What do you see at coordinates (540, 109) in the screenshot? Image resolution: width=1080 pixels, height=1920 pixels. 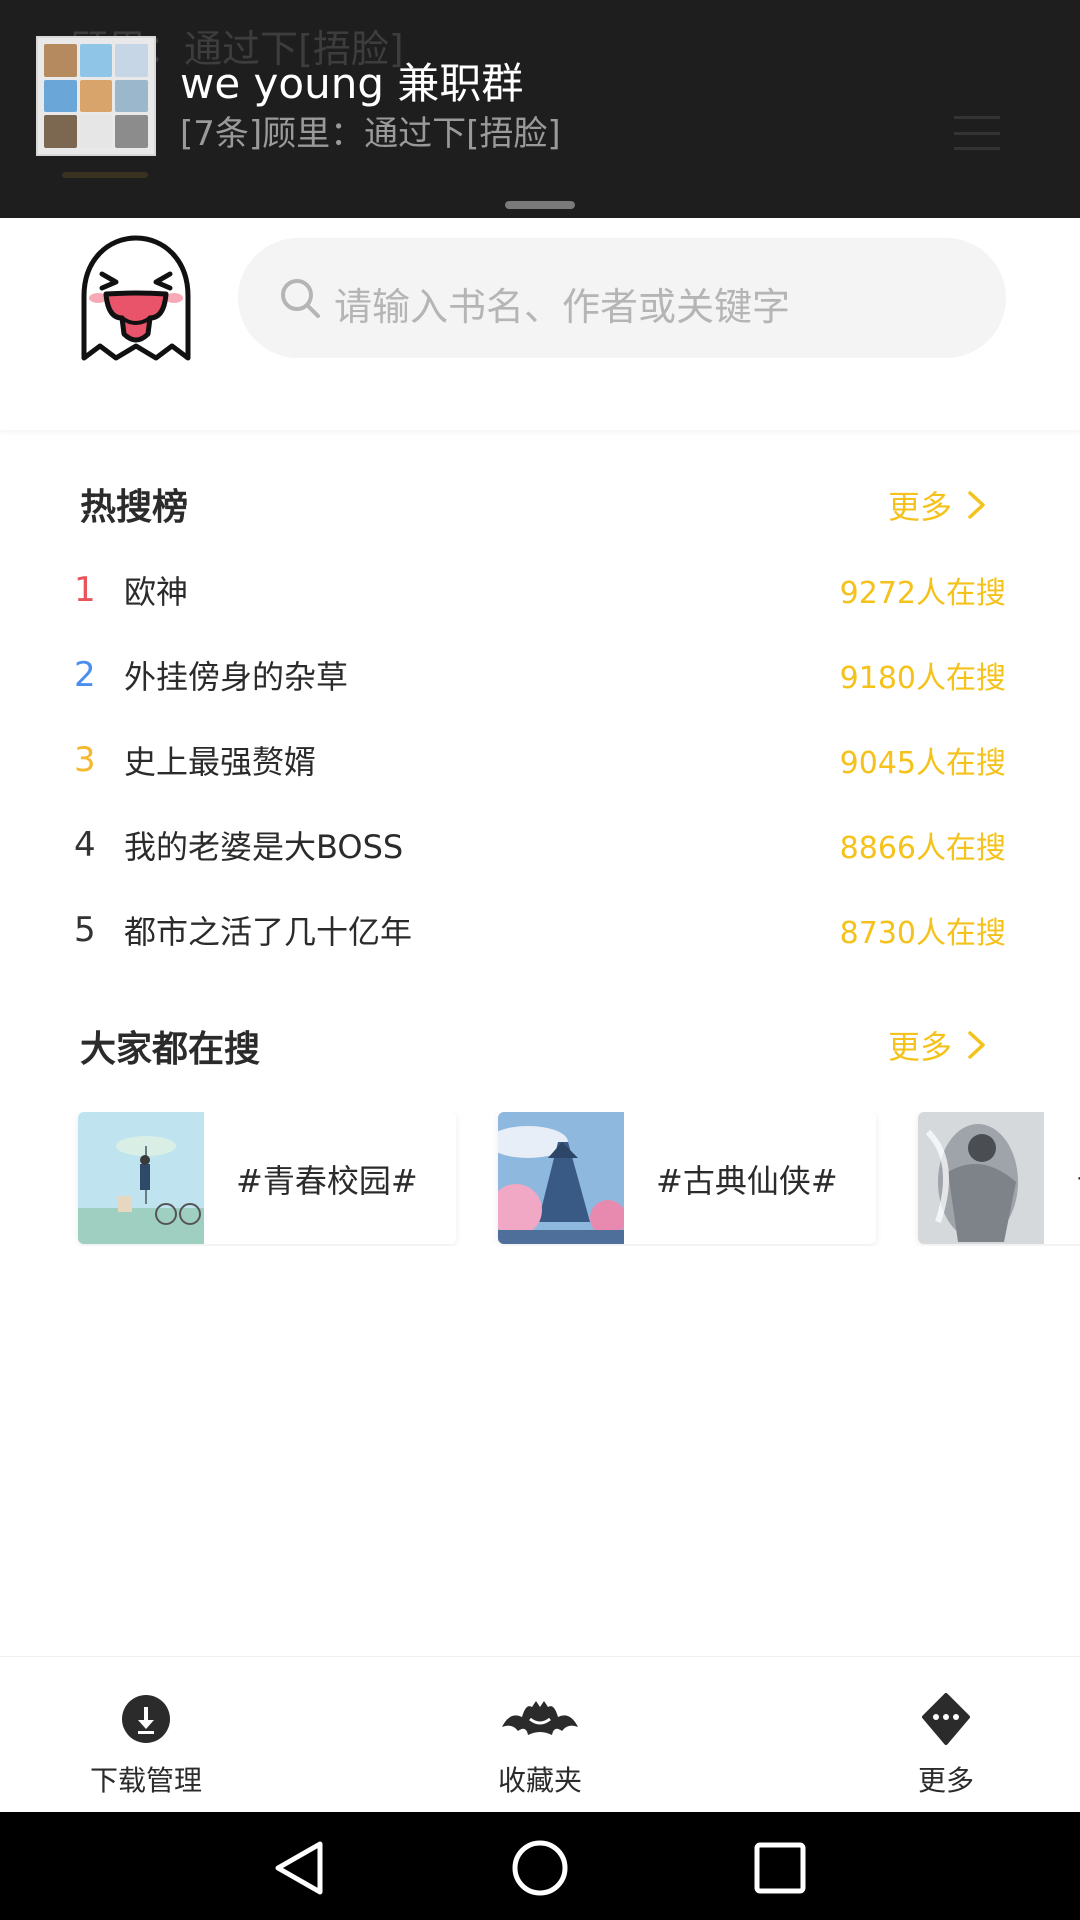 I see `notification-banner: 顾里：通过下[捂脸] we young 兼职群 [7条]顾里：通过下[捂脸]` at bounding box center [540, 109].